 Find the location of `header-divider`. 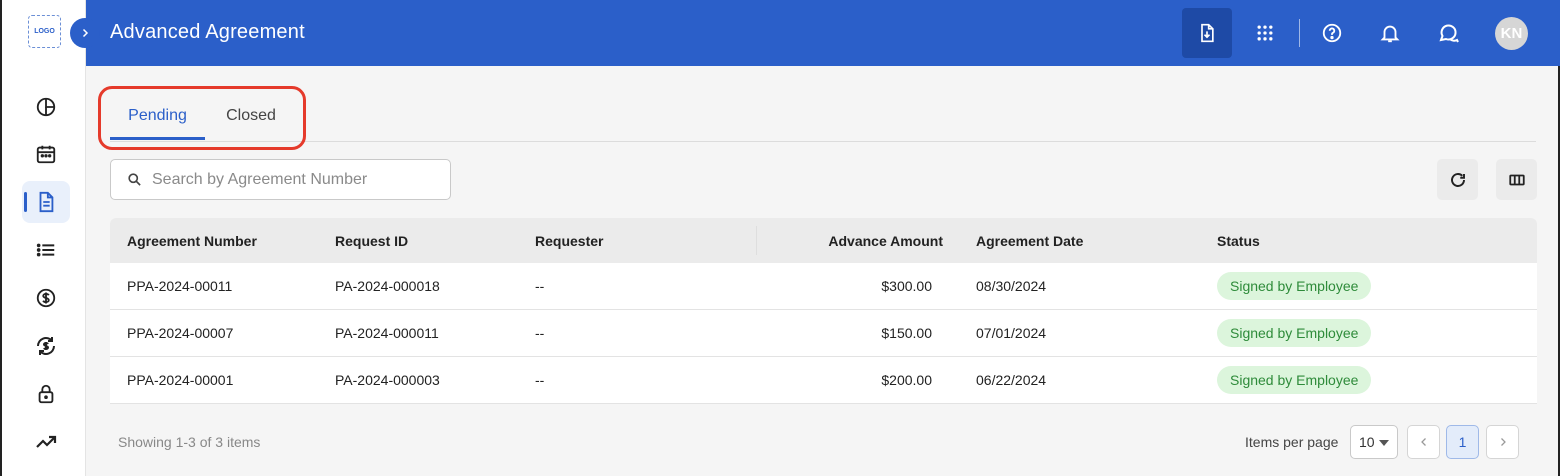

header-divider is located at coordinates (1299, 33).